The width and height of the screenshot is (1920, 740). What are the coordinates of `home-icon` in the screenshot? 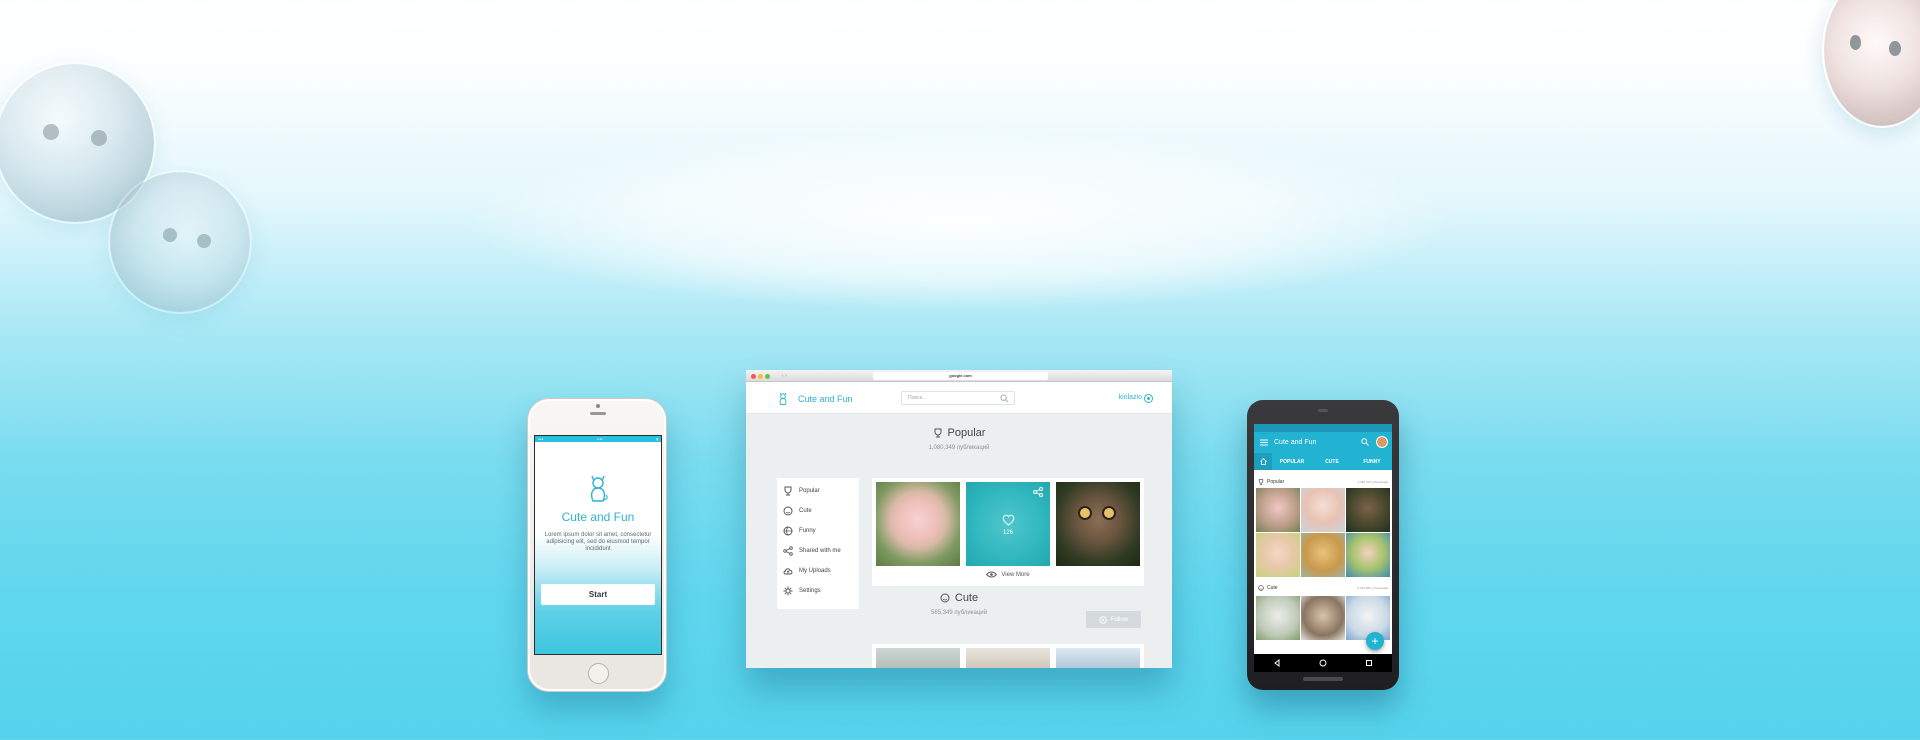 It's located at (1263, 461).